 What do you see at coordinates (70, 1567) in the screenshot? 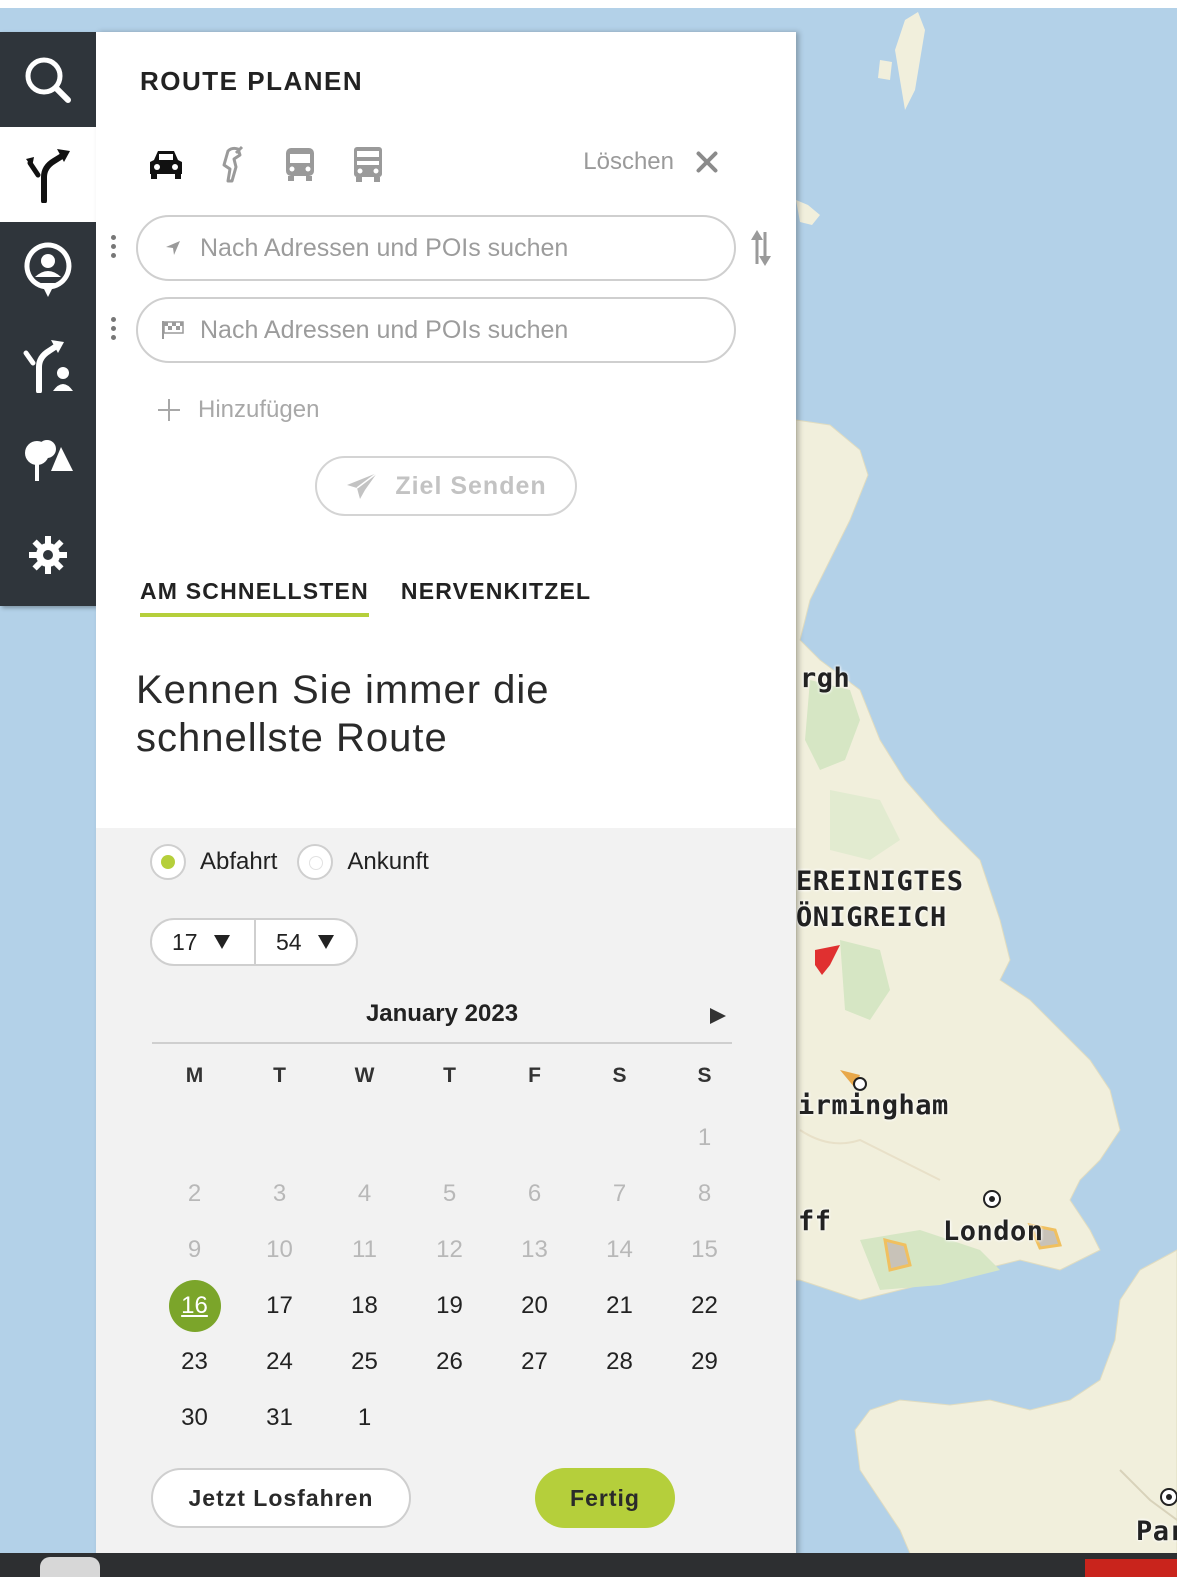
I see `bottom-bar-tab` at bounding box center [70, 1567].